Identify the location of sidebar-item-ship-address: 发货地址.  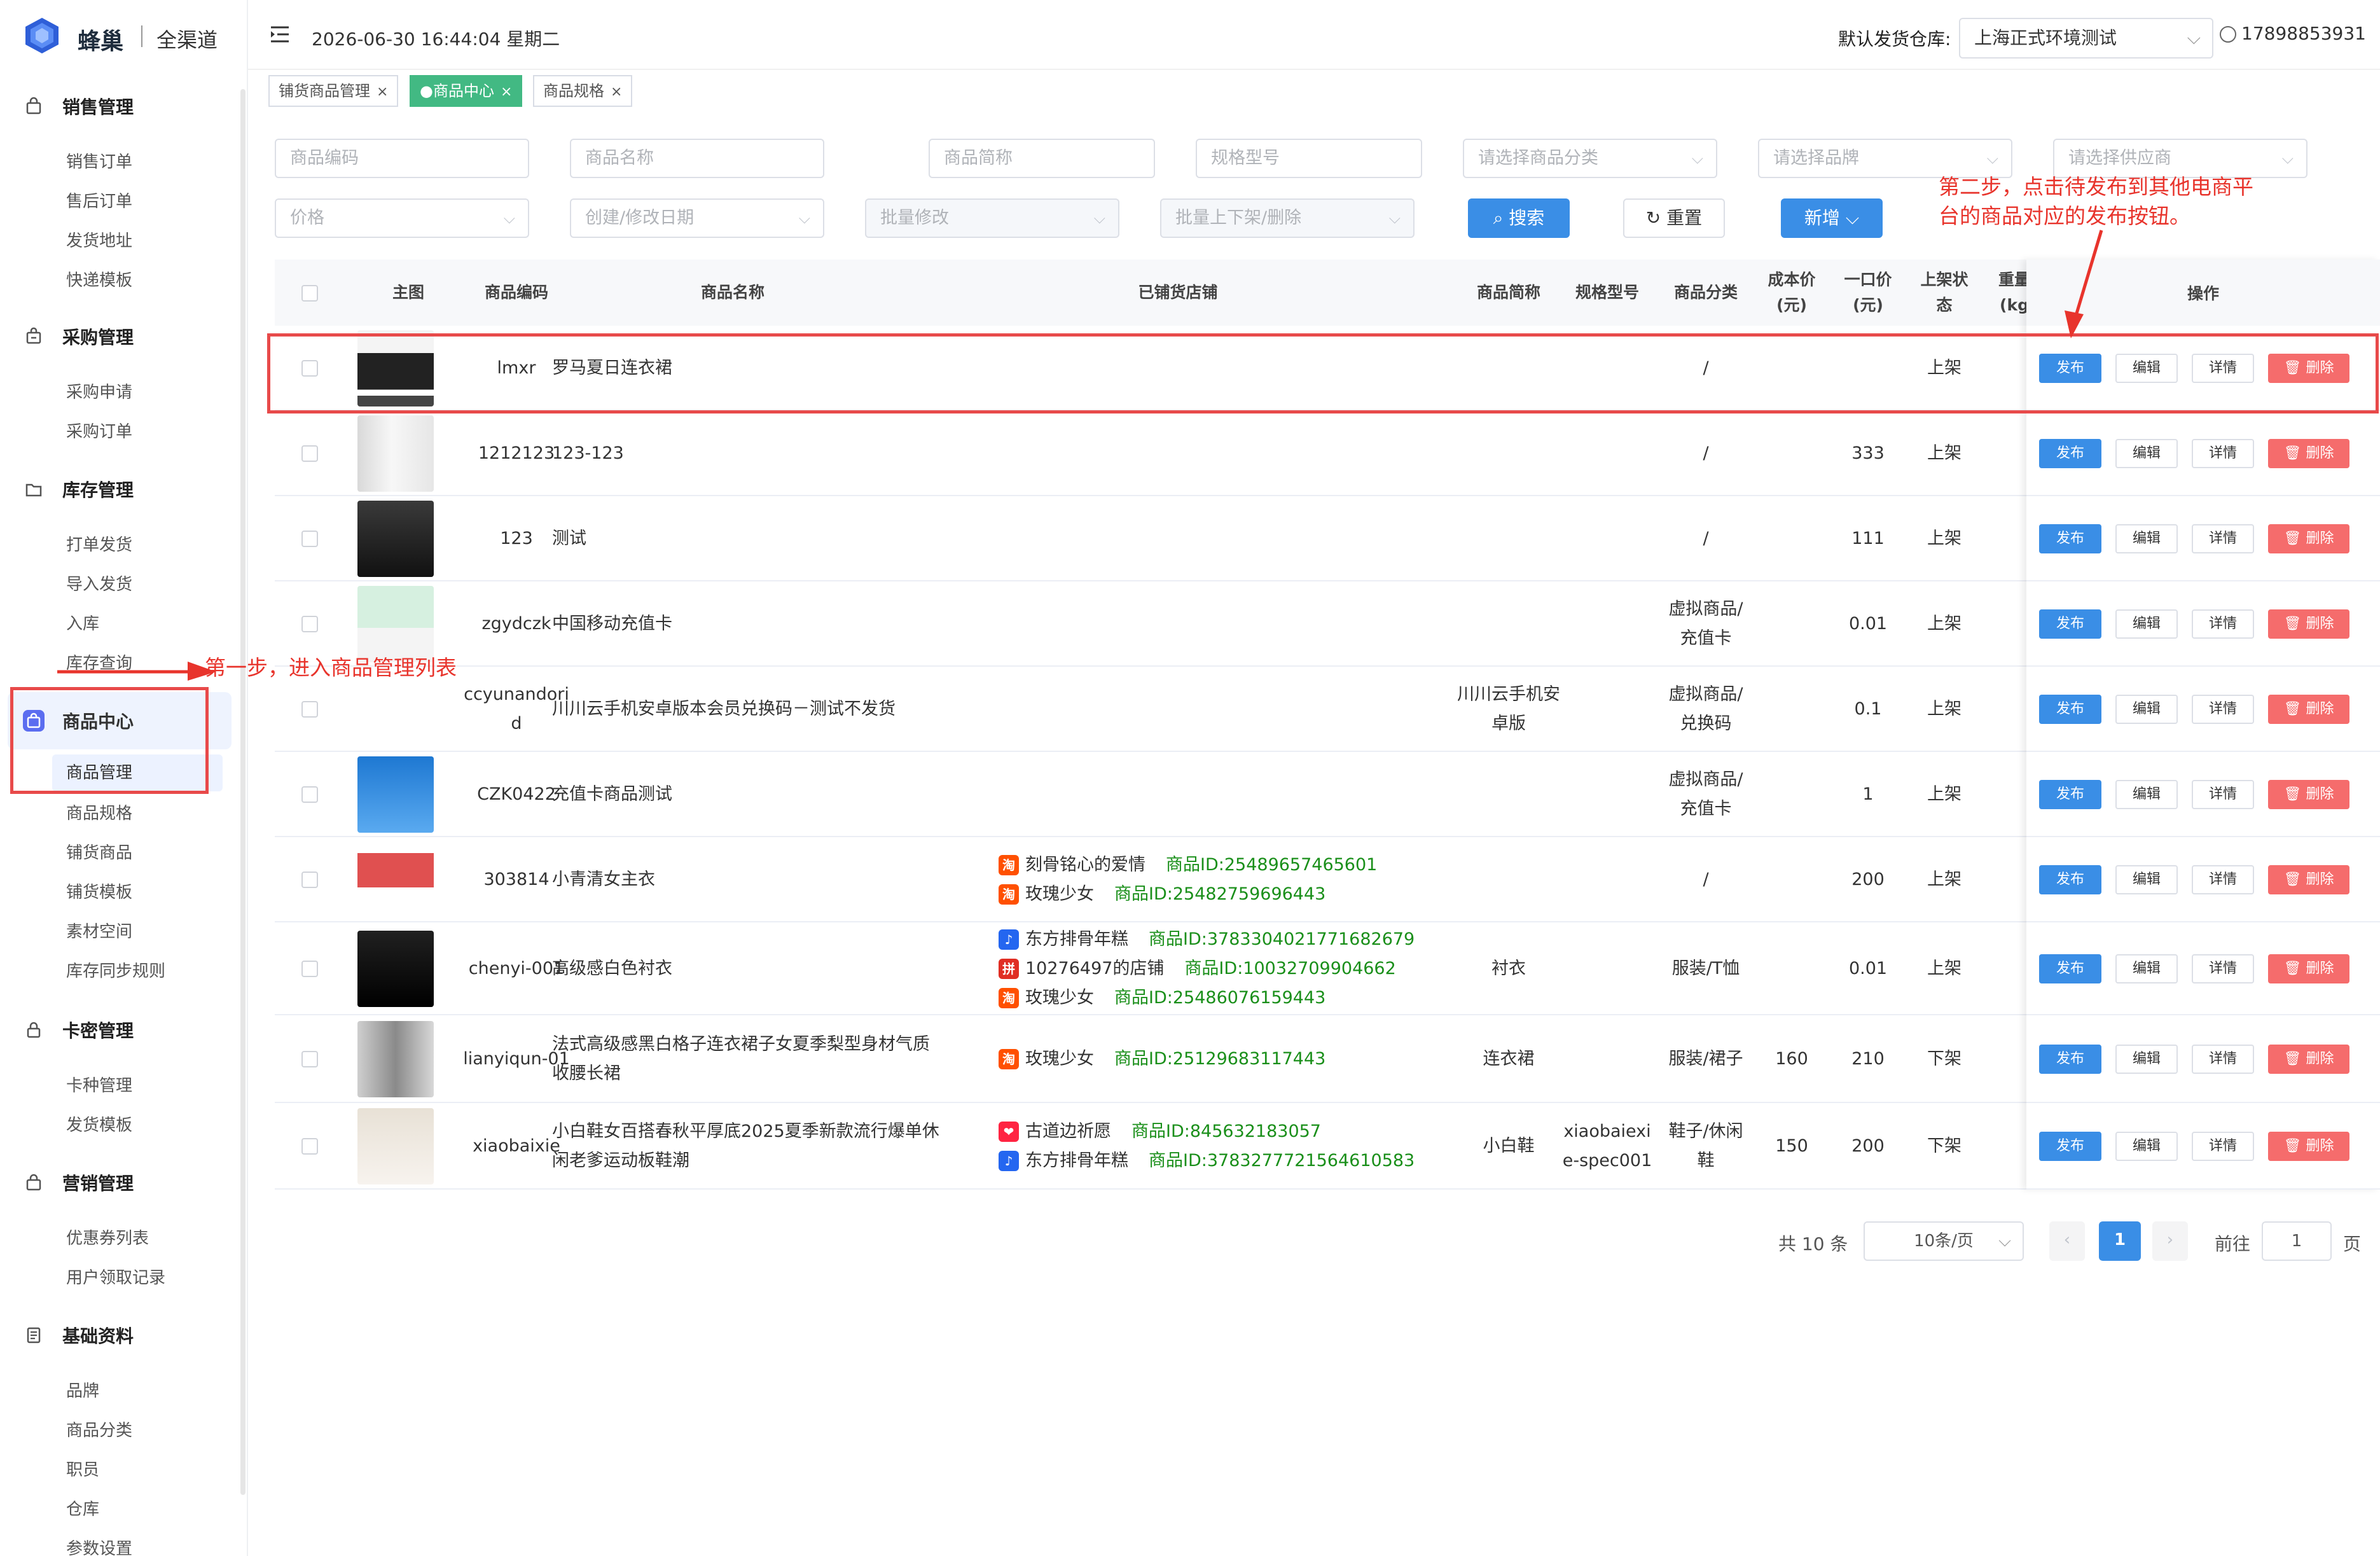
(119, 241).